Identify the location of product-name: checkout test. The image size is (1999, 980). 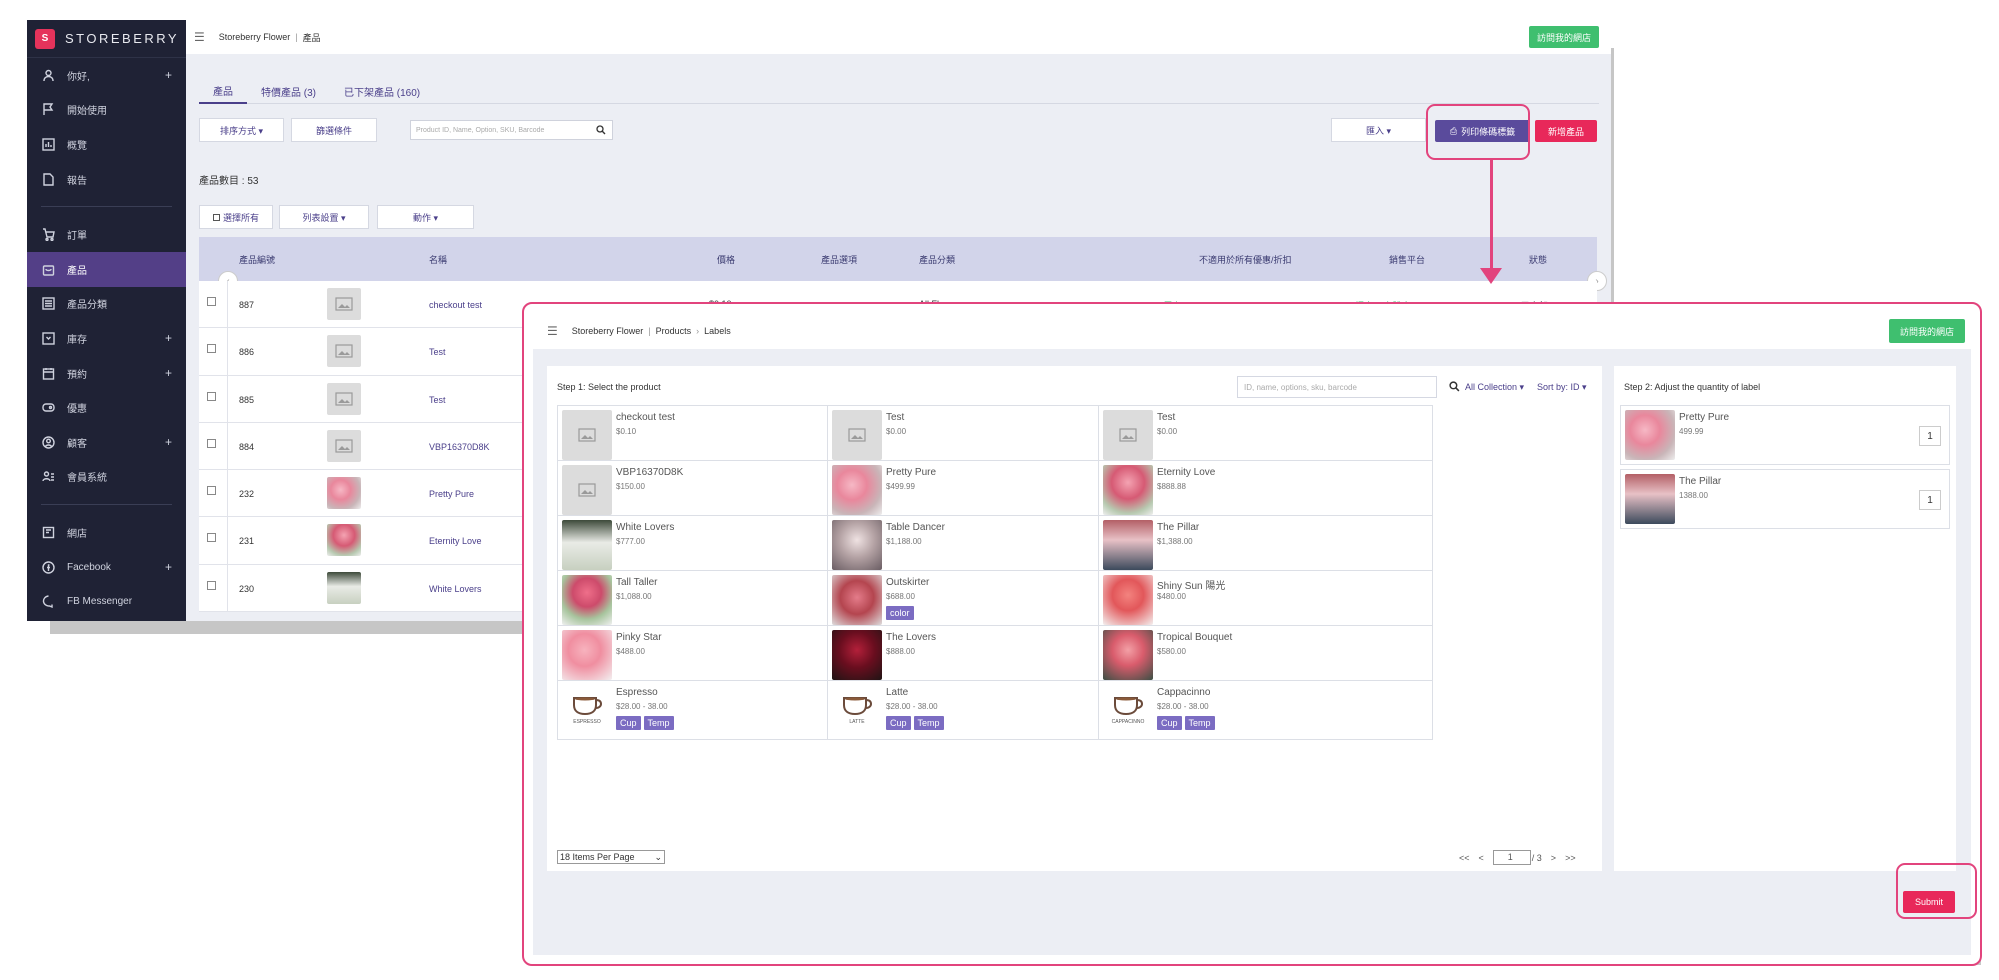
(645, 417).